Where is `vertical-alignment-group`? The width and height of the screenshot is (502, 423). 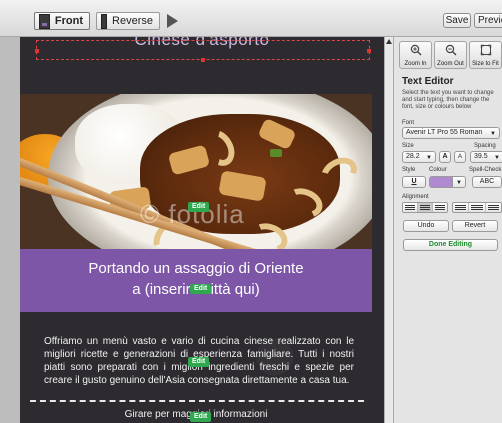 vertical-alignment-group is located at coordinates (477, 207).